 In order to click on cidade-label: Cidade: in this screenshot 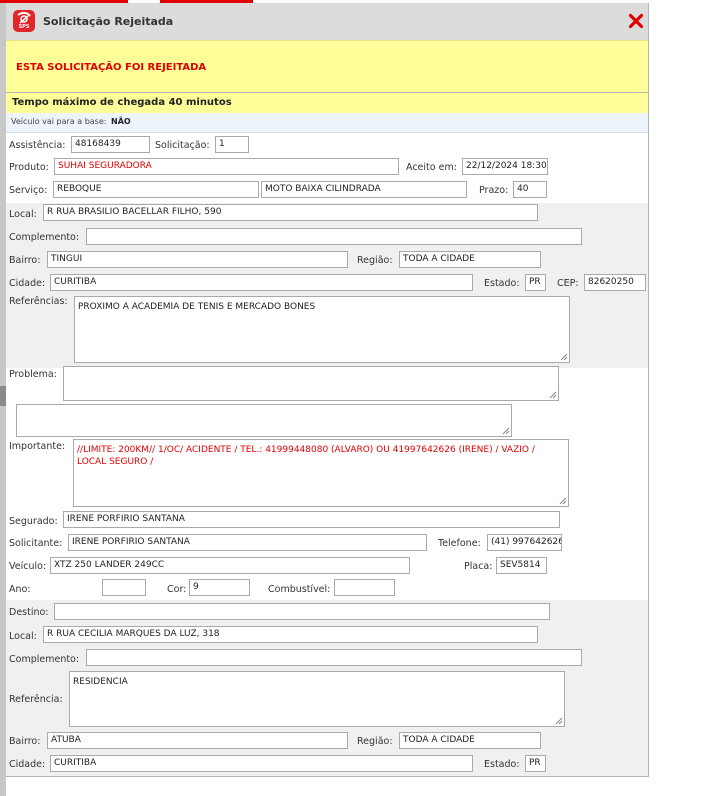, I will do `click(27, 283)`.